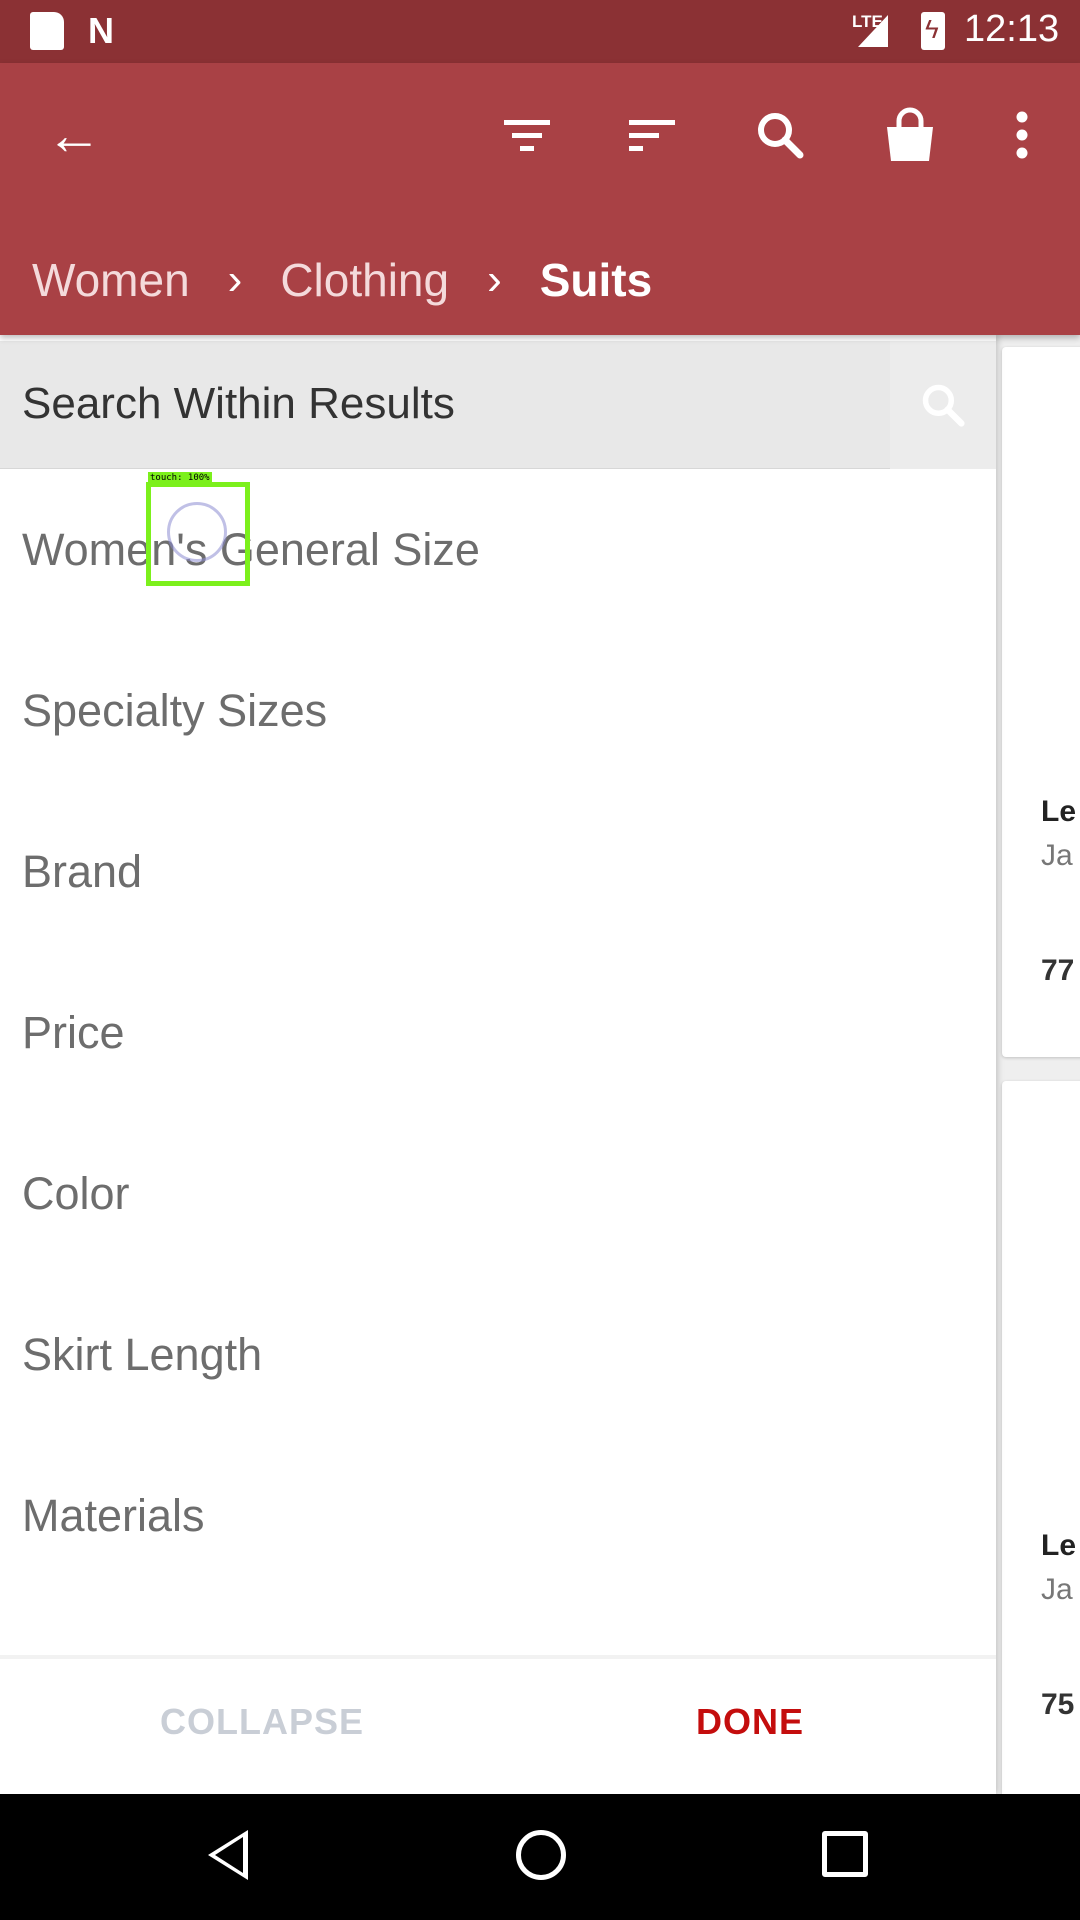 The width and height of the screenshot is (1080, 1920). Describe the element at coordinates (540, 199) in the screenshot. I see `app-bar: ← Women › Clothing › Suits` at that location.